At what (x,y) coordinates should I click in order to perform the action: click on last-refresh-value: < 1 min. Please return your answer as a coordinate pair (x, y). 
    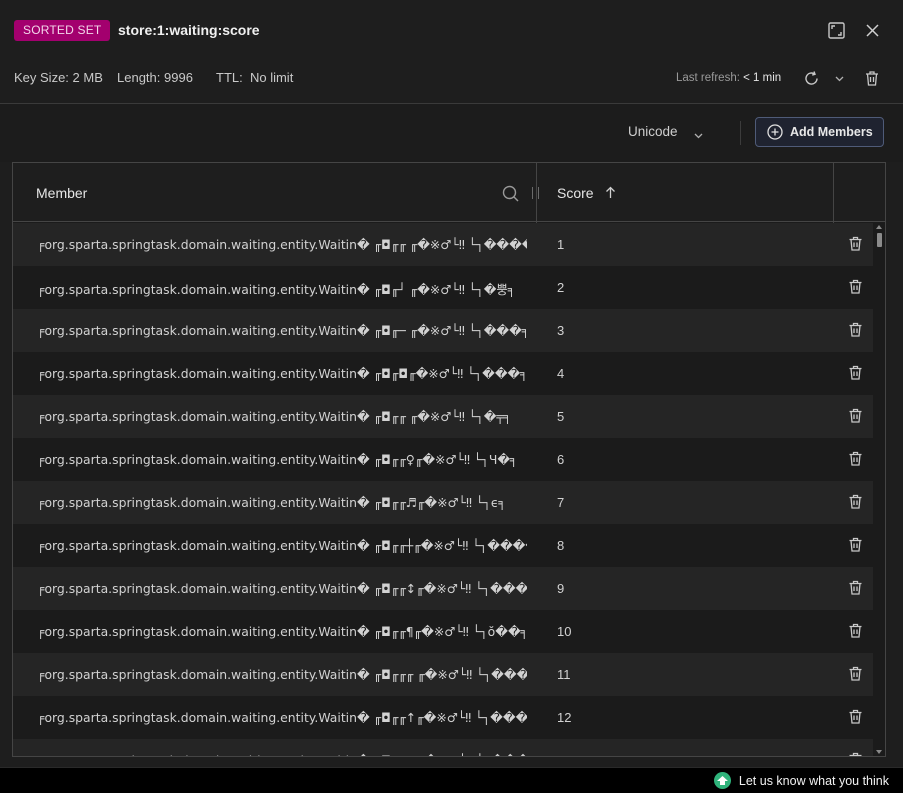
    Looking at the image, I should click on (762, 78).